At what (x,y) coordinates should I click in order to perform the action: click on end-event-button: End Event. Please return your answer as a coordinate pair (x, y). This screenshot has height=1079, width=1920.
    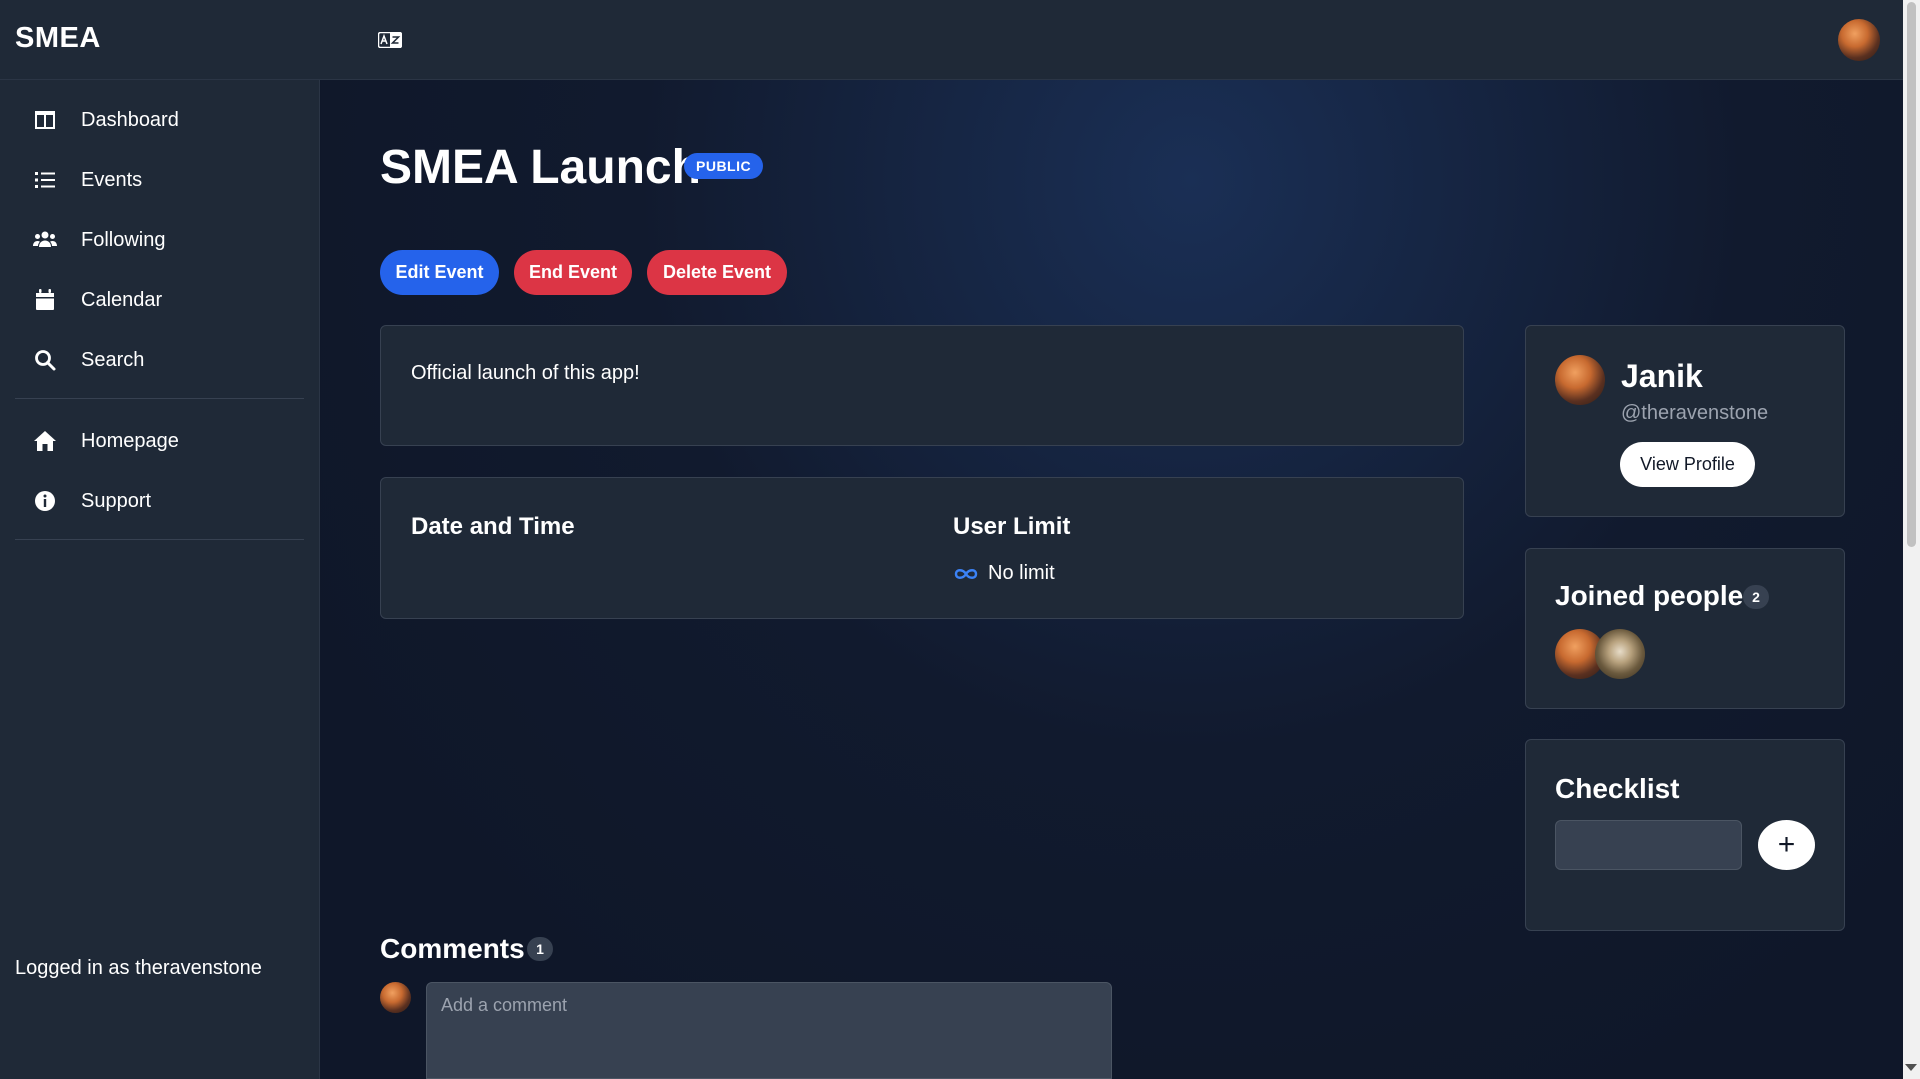
    Looking at the image, I should click on (573, 272).